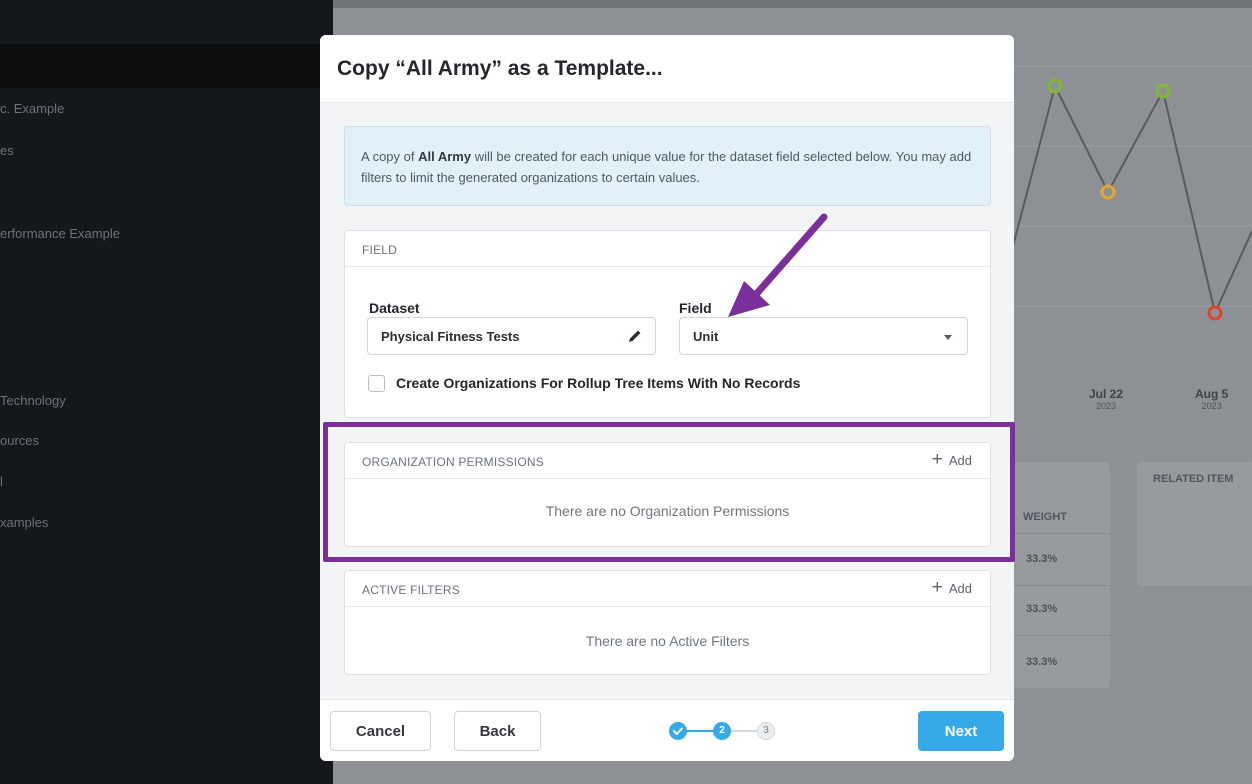  I want to click on add-filter-button: + Add, so click(951, 587).